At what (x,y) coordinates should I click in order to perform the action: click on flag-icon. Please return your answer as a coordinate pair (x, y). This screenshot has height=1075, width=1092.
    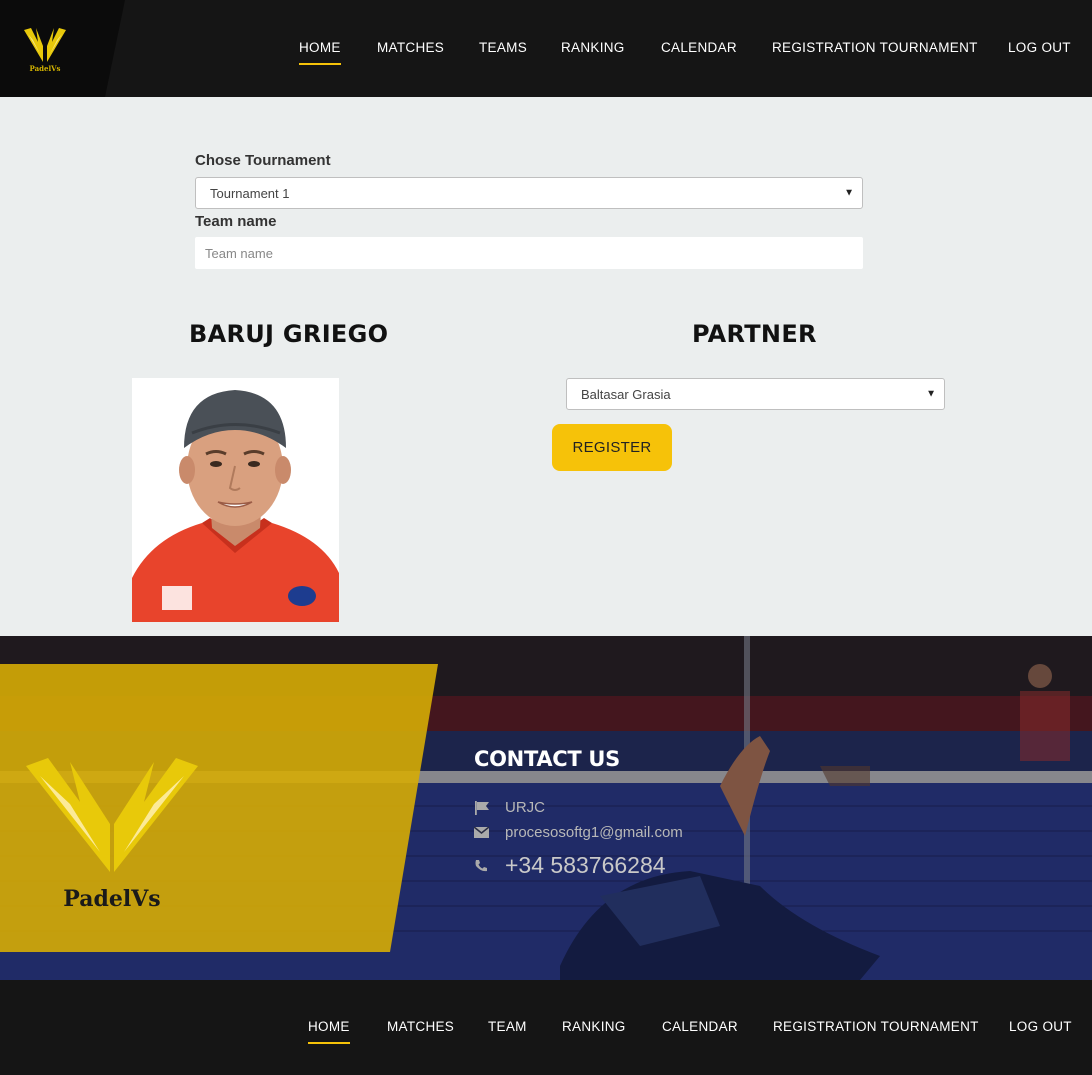
    Looking at the image, I should click on (489, 807).